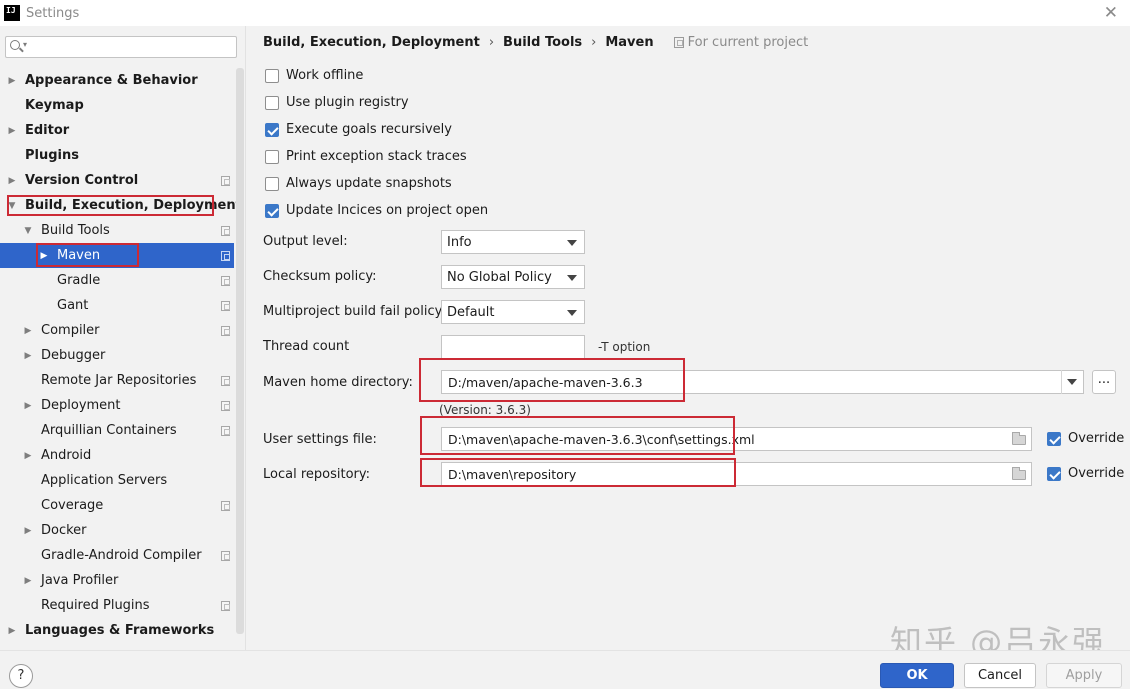 This screenshot has height=689, width=1130. What do you see at coordinates (73, 305) in the screenshot?
I see `sidebar-item-label: Gant` at bounding box center [73, 305].